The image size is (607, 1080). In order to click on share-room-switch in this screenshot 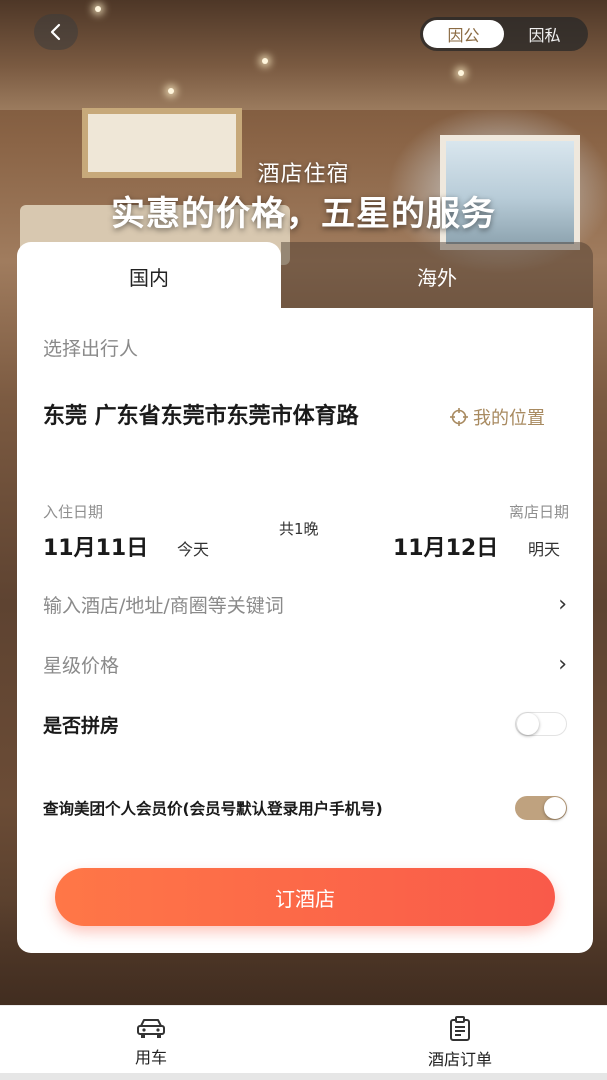, I will do `click(541, 724)`.